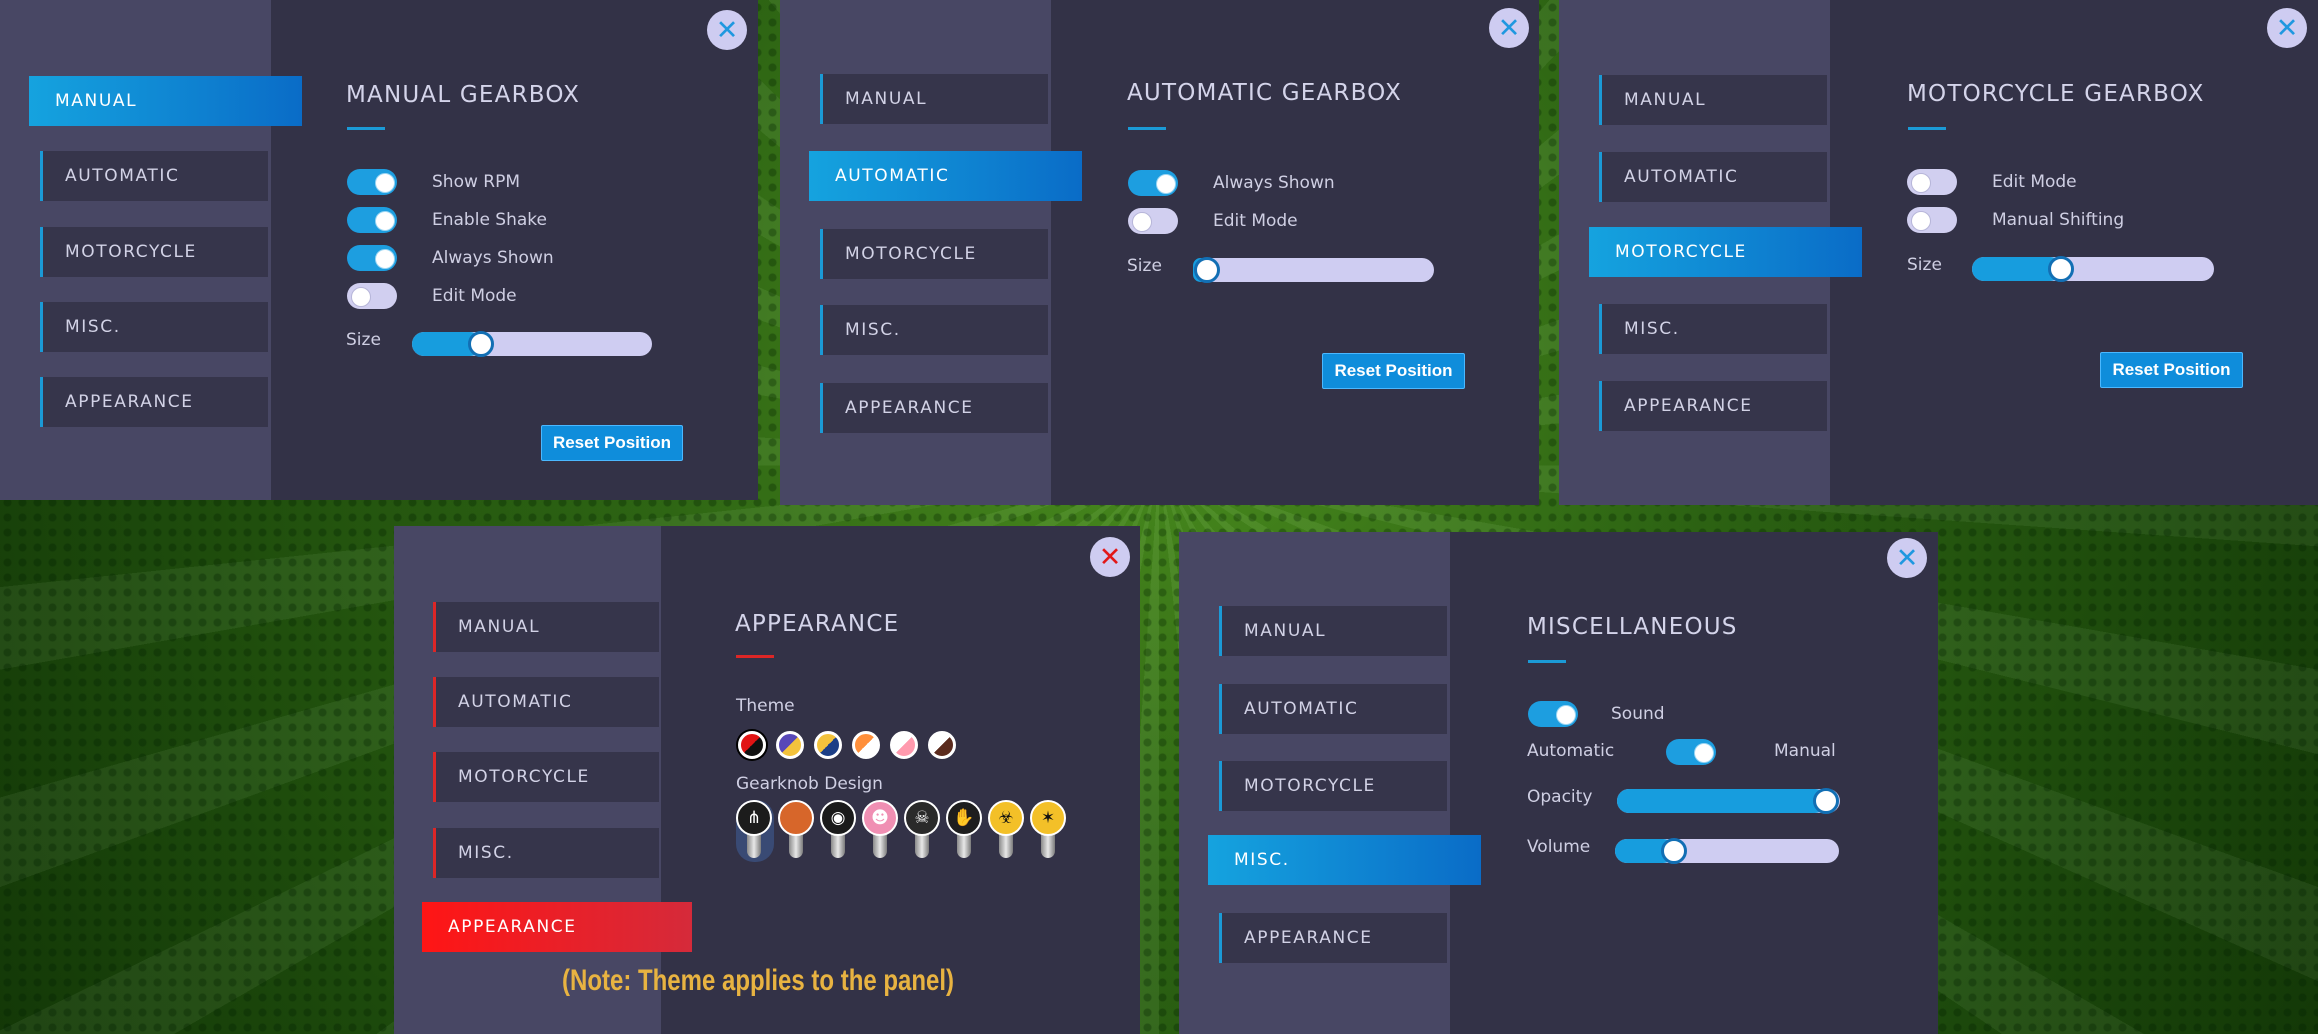 The width and height of the screenshot is (2318, 1034). I want to click on gearknob-option: ⋔, so click(755, 831).